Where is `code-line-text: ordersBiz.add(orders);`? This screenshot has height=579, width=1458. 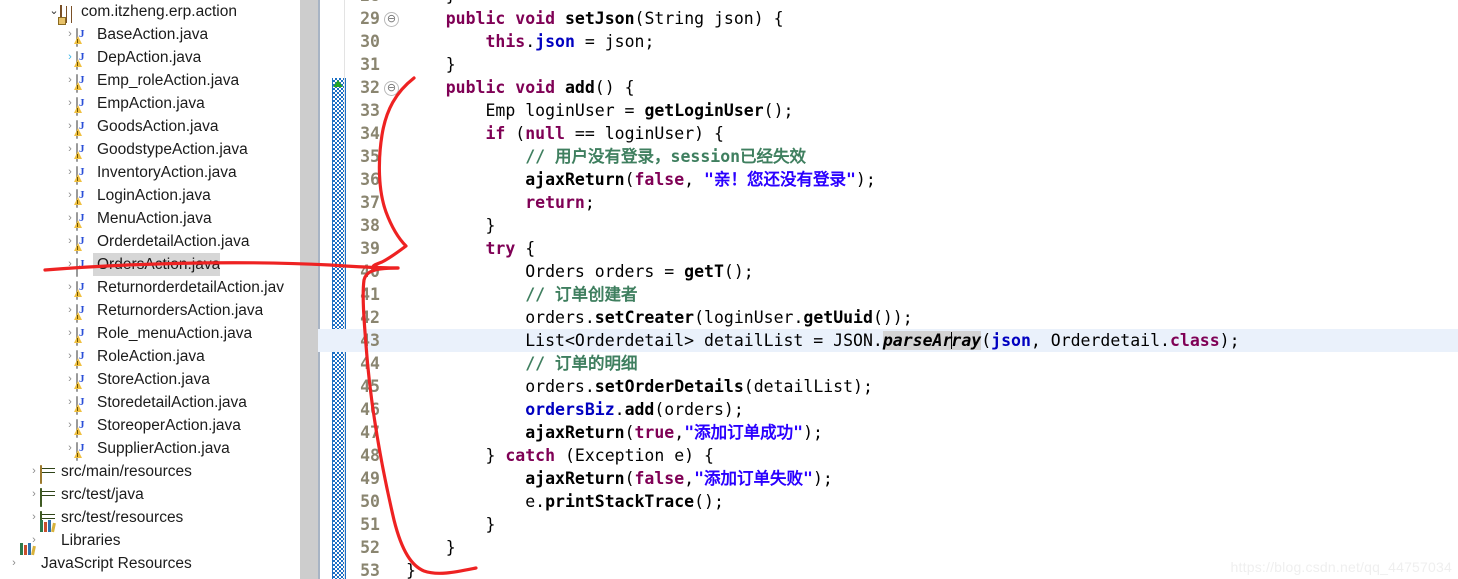 code-line-text: ordersBiz.add(orders); is located at coordinates (634, 409).